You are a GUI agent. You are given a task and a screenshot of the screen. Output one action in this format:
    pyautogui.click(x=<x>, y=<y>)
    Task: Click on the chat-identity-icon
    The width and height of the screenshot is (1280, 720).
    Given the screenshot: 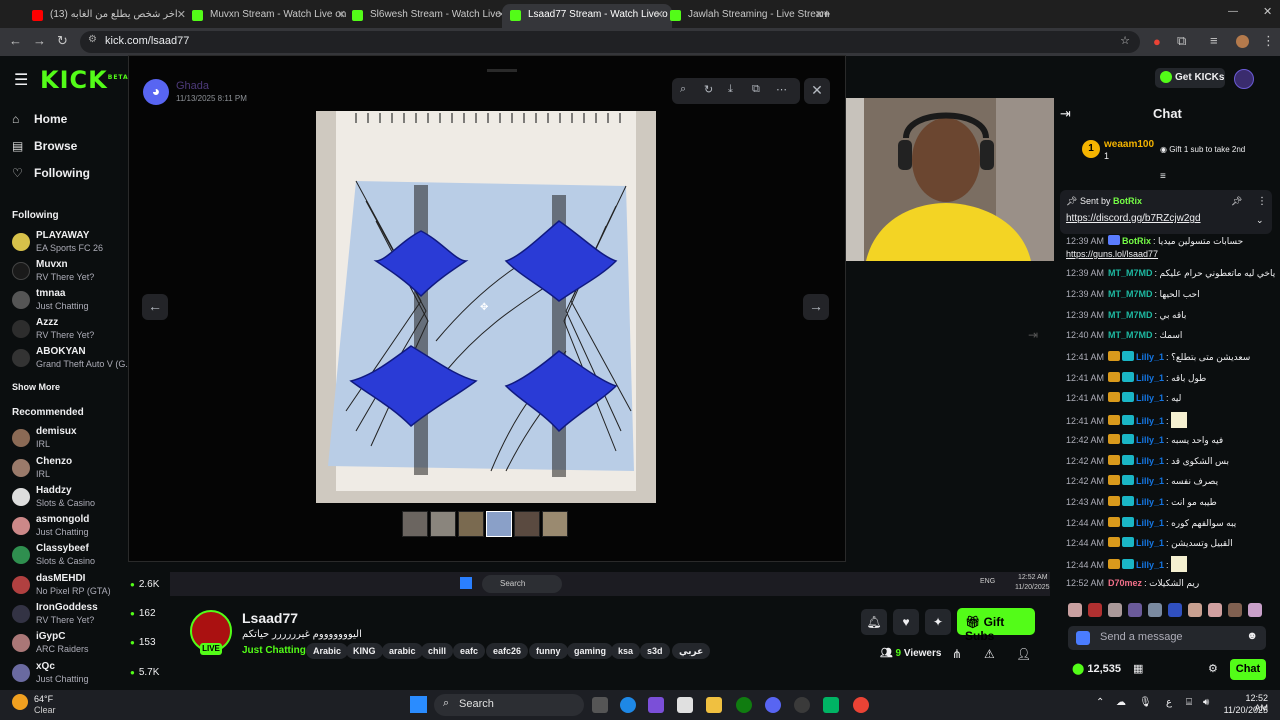 What is the action you would take?
    pyautogui.click(x=1083, y=638)
    